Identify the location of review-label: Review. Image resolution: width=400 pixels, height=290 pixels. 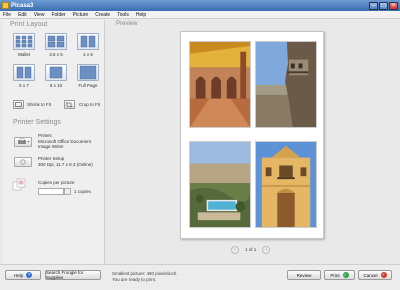
(304, 275).